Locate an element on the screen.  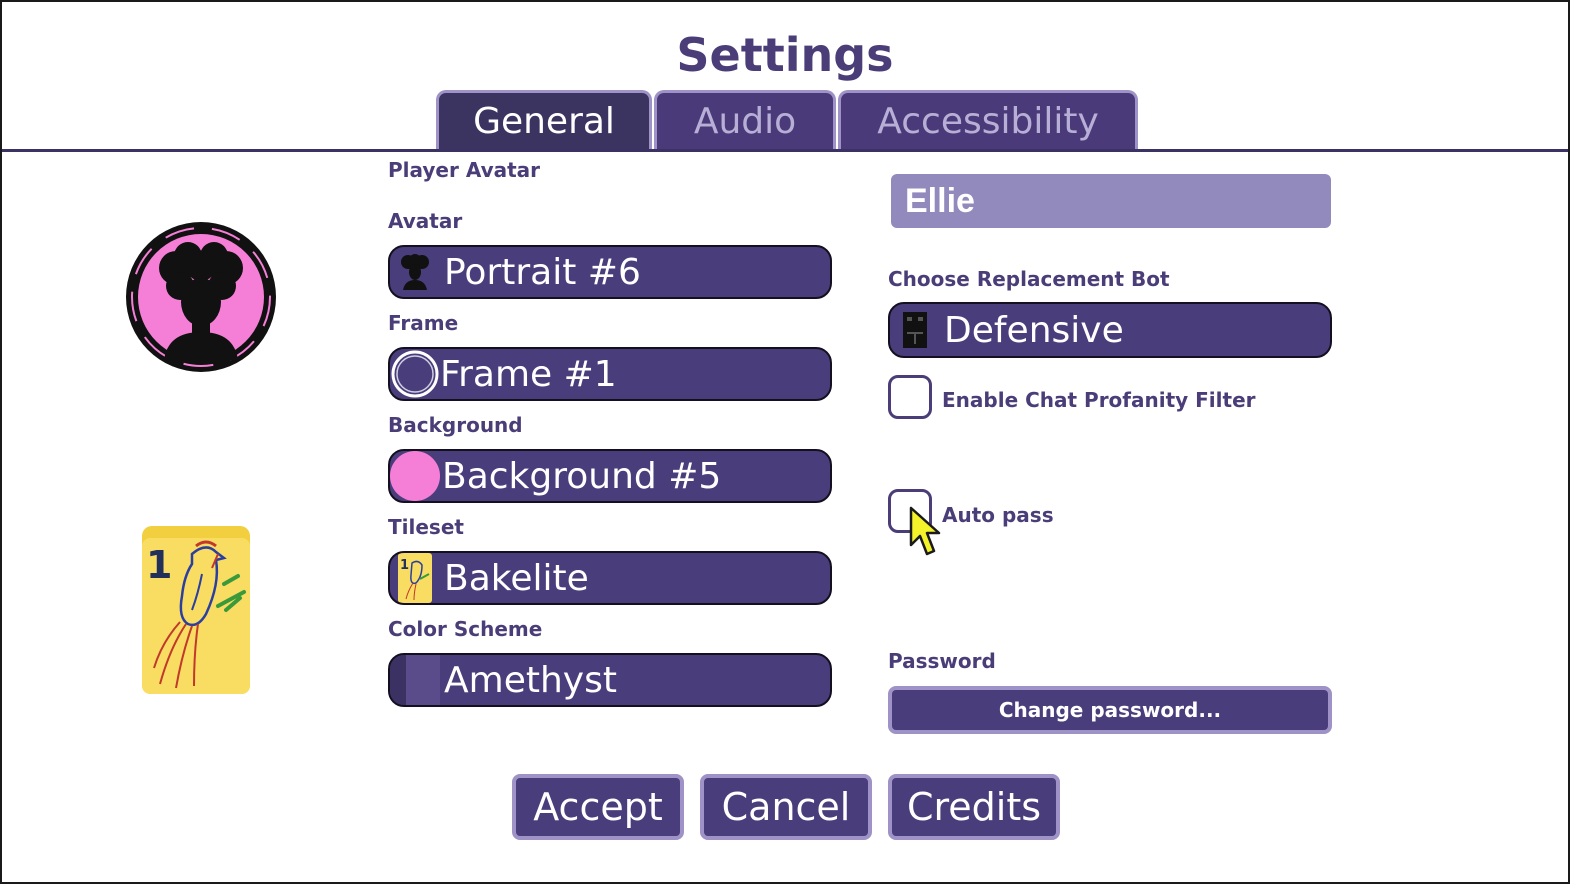
background-dropdown: Background #5 is located at coordinates (610, 476).